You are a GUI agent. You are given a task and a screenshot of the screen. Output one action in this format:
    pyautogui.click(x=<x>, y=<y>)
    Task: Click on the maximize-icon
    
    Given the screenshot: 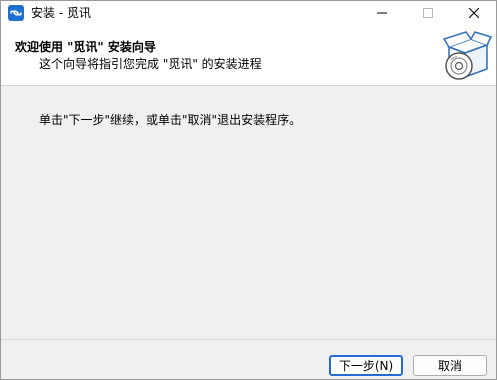 What is the action you would take?
    pyautogui.click(x=428, y=13)
    